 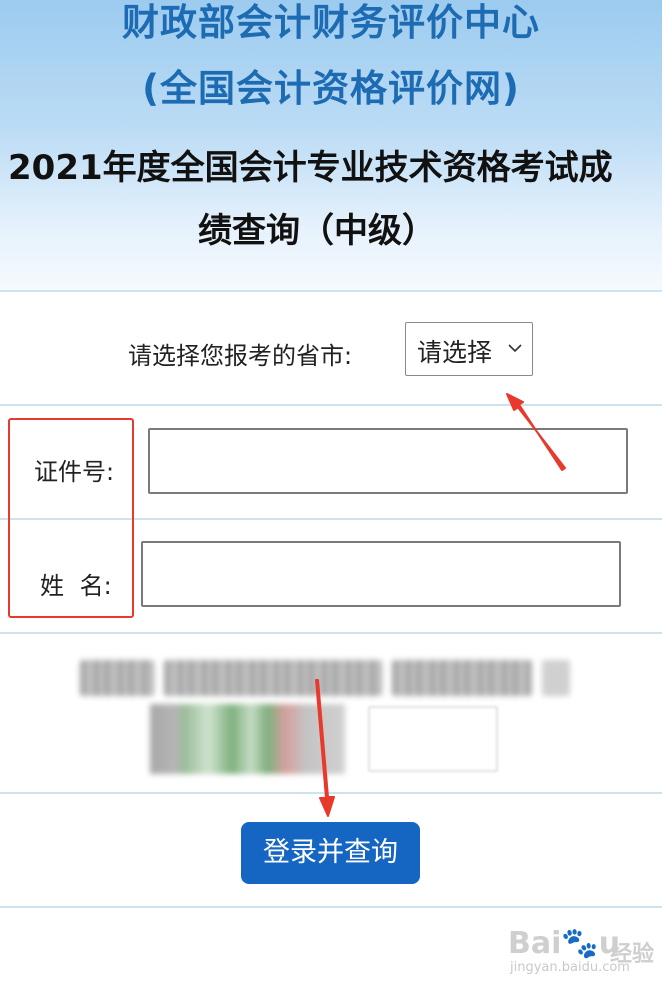 What do you see at coordinates (381, 574) in the screenshot?
I see `name-input` at bounding box center [381, 574].